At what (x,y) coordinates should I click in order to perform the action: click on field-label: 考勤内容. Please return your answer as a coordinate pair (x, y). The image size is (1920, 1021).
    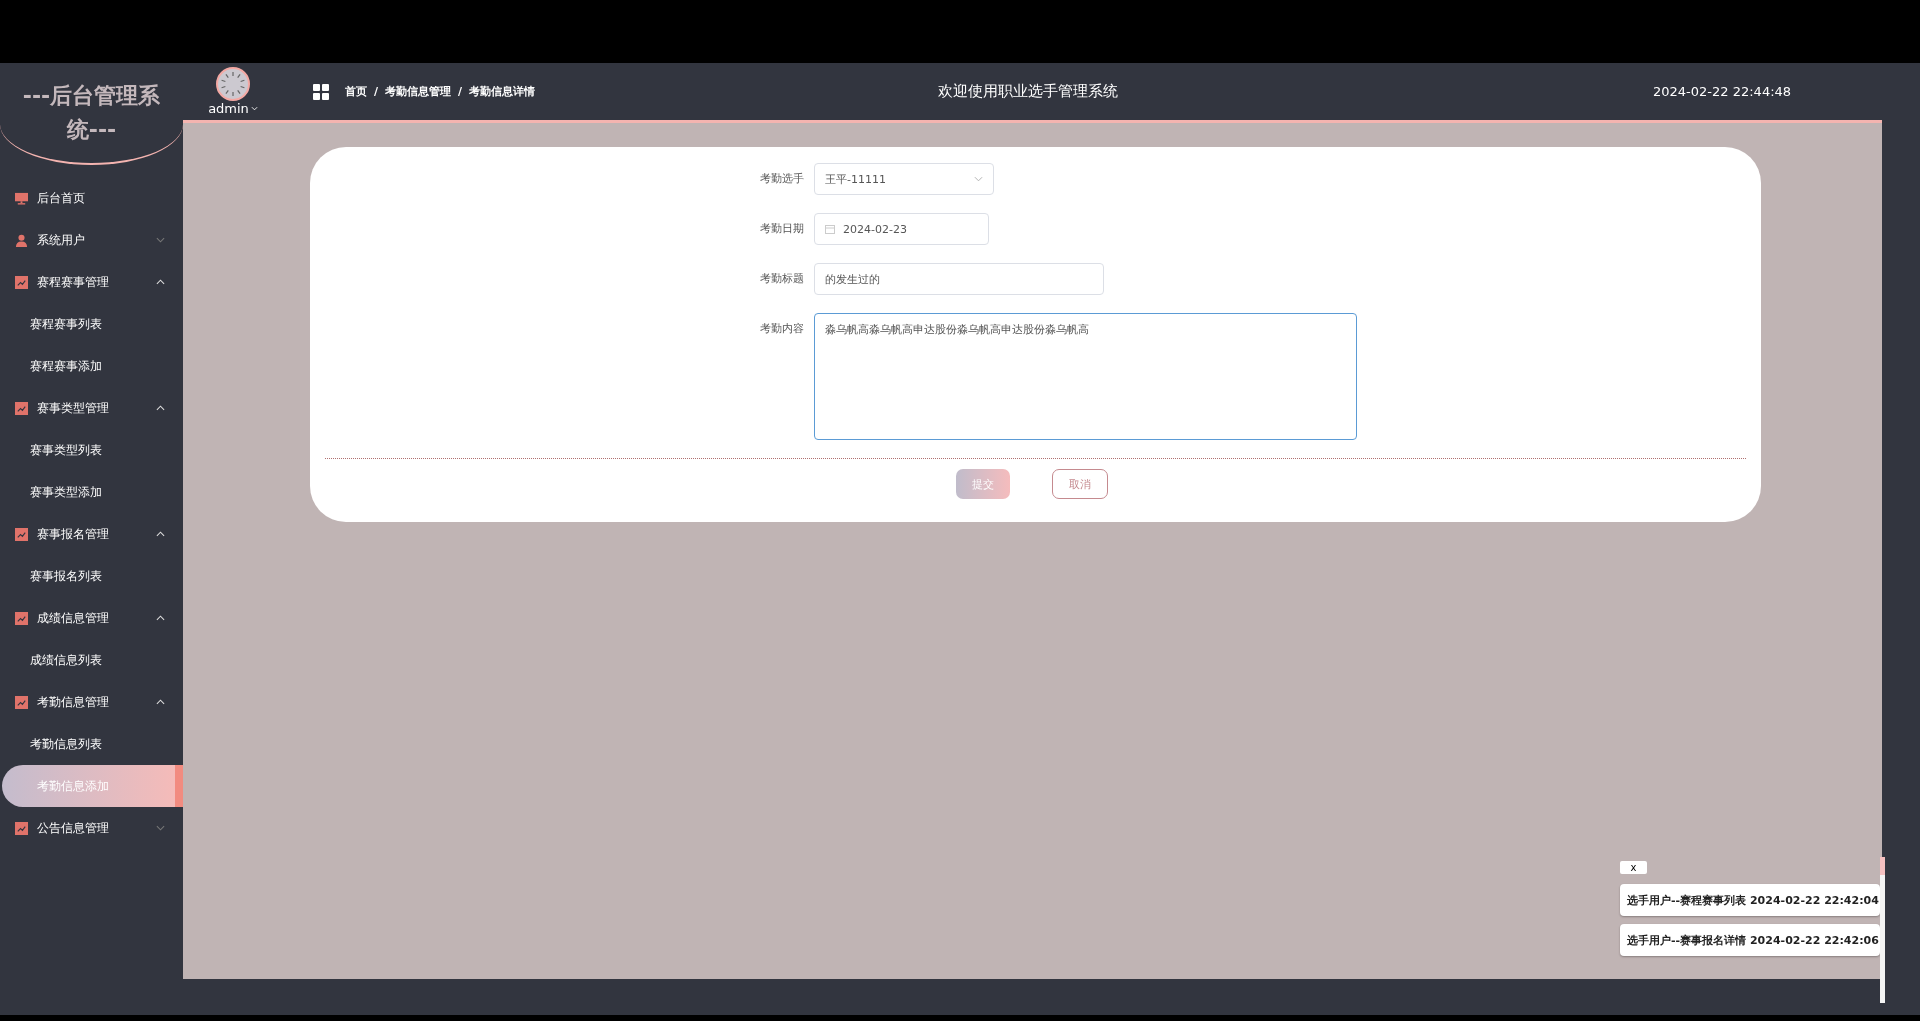
    Looking at the image, I should click on (782, 329).